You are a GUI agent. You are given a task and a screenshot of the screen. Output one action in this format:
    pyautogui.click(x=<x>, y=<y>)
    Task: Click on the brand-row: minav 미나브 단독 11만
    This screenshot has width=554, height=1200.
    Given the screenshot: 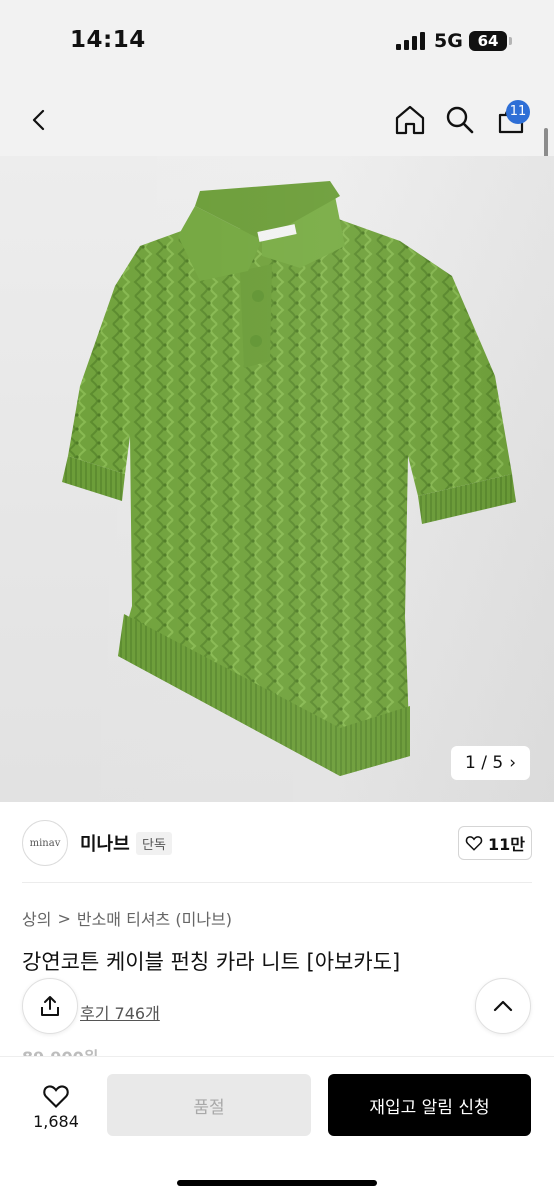 What is the action you would take?
    pyautogui.click(x=277, y=843)
    